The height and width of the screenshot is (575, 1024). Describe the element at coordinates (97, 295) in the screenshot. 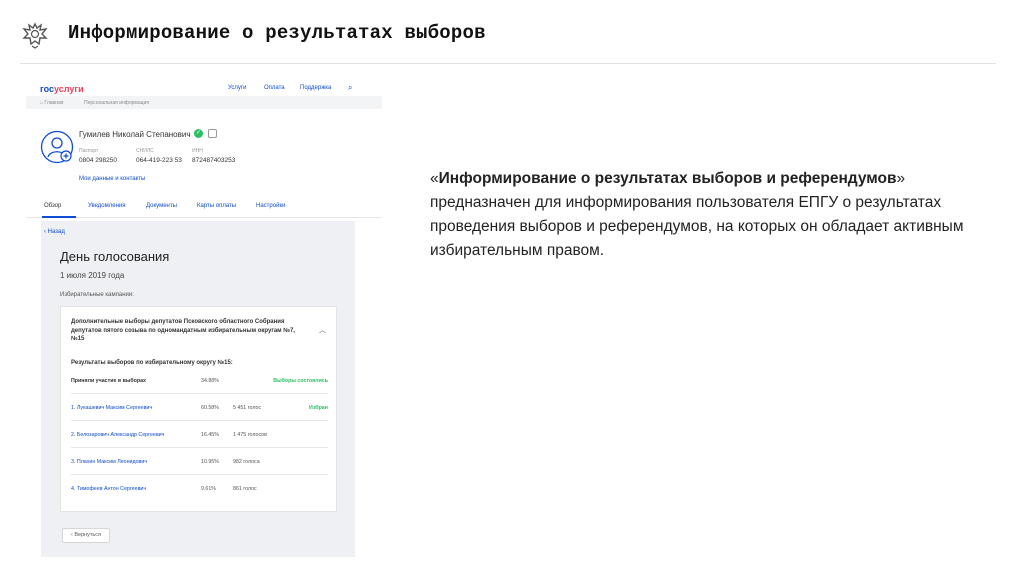

I see `campaigns-label: Избирательные кампании:` at that location.